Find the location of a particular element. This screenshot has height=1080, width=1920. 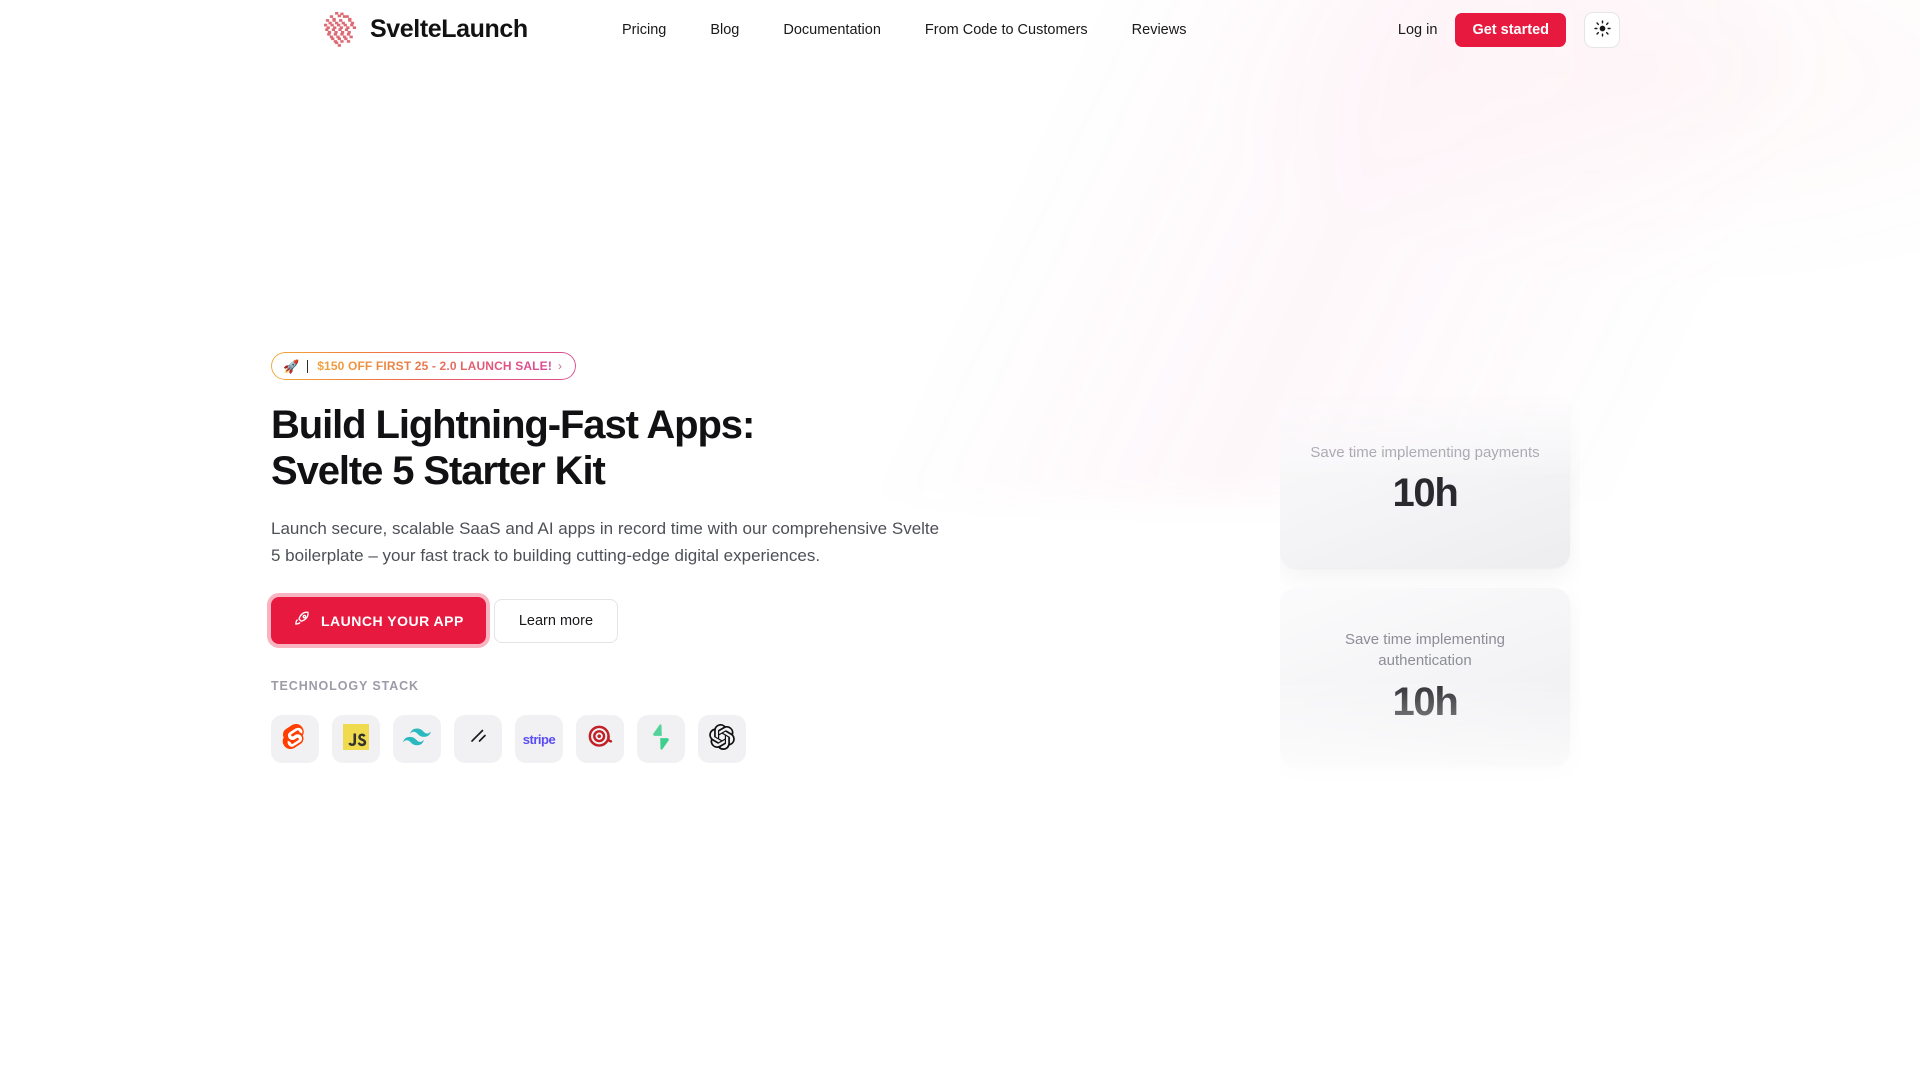

nav-item-reviews: Reviews is located at coordinates (1159, 30).